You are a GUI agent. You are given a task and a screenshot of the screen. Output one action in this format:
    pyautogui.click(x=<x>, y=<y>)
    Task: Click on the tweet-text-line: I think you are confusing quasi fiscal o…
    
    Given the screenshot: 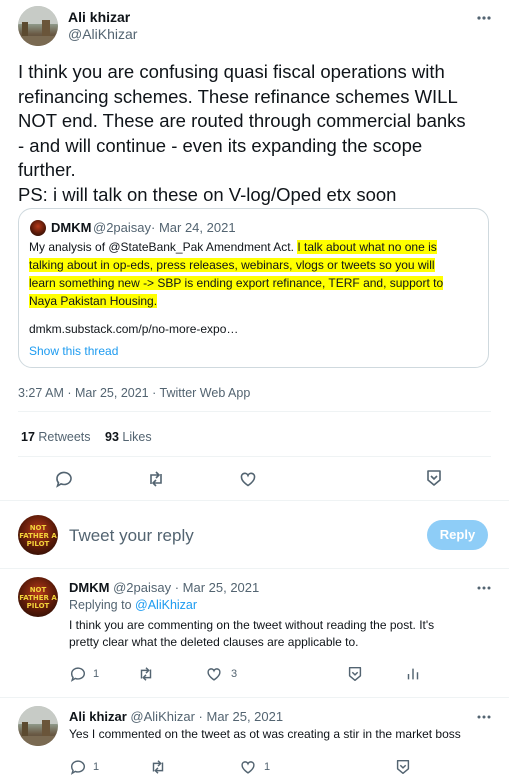 What is the action you would take?
    pyautogui.click(x=231, y=71)
    